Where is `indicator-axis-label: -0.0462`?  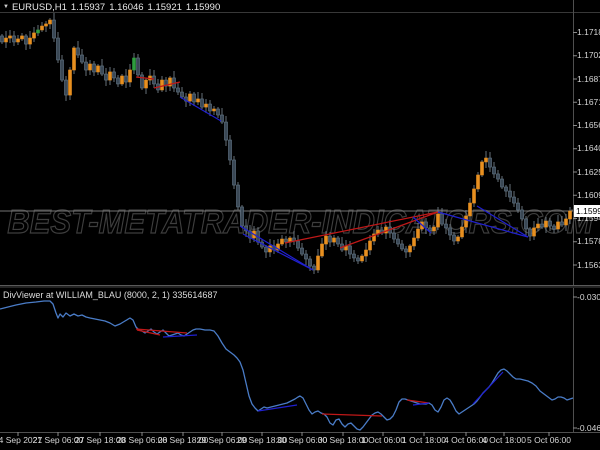 indicator-axis-label: -0.0462 is located at coordinates (588, 427).